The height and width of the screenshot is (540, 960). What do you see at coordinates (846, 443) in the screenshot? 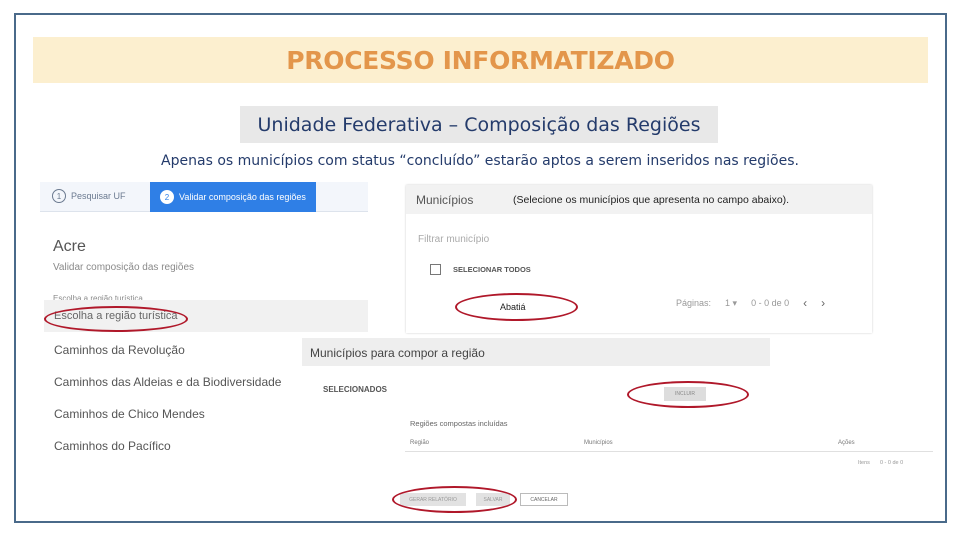
I see `column-header: Ações` at bounding box center [846, 443].